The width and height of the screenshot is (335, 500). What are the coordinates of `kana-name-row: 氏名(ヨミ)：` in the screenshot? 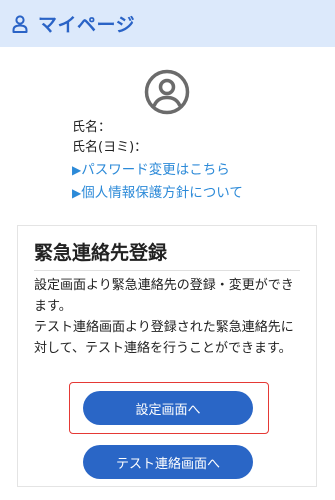 It's located at (109, 148).